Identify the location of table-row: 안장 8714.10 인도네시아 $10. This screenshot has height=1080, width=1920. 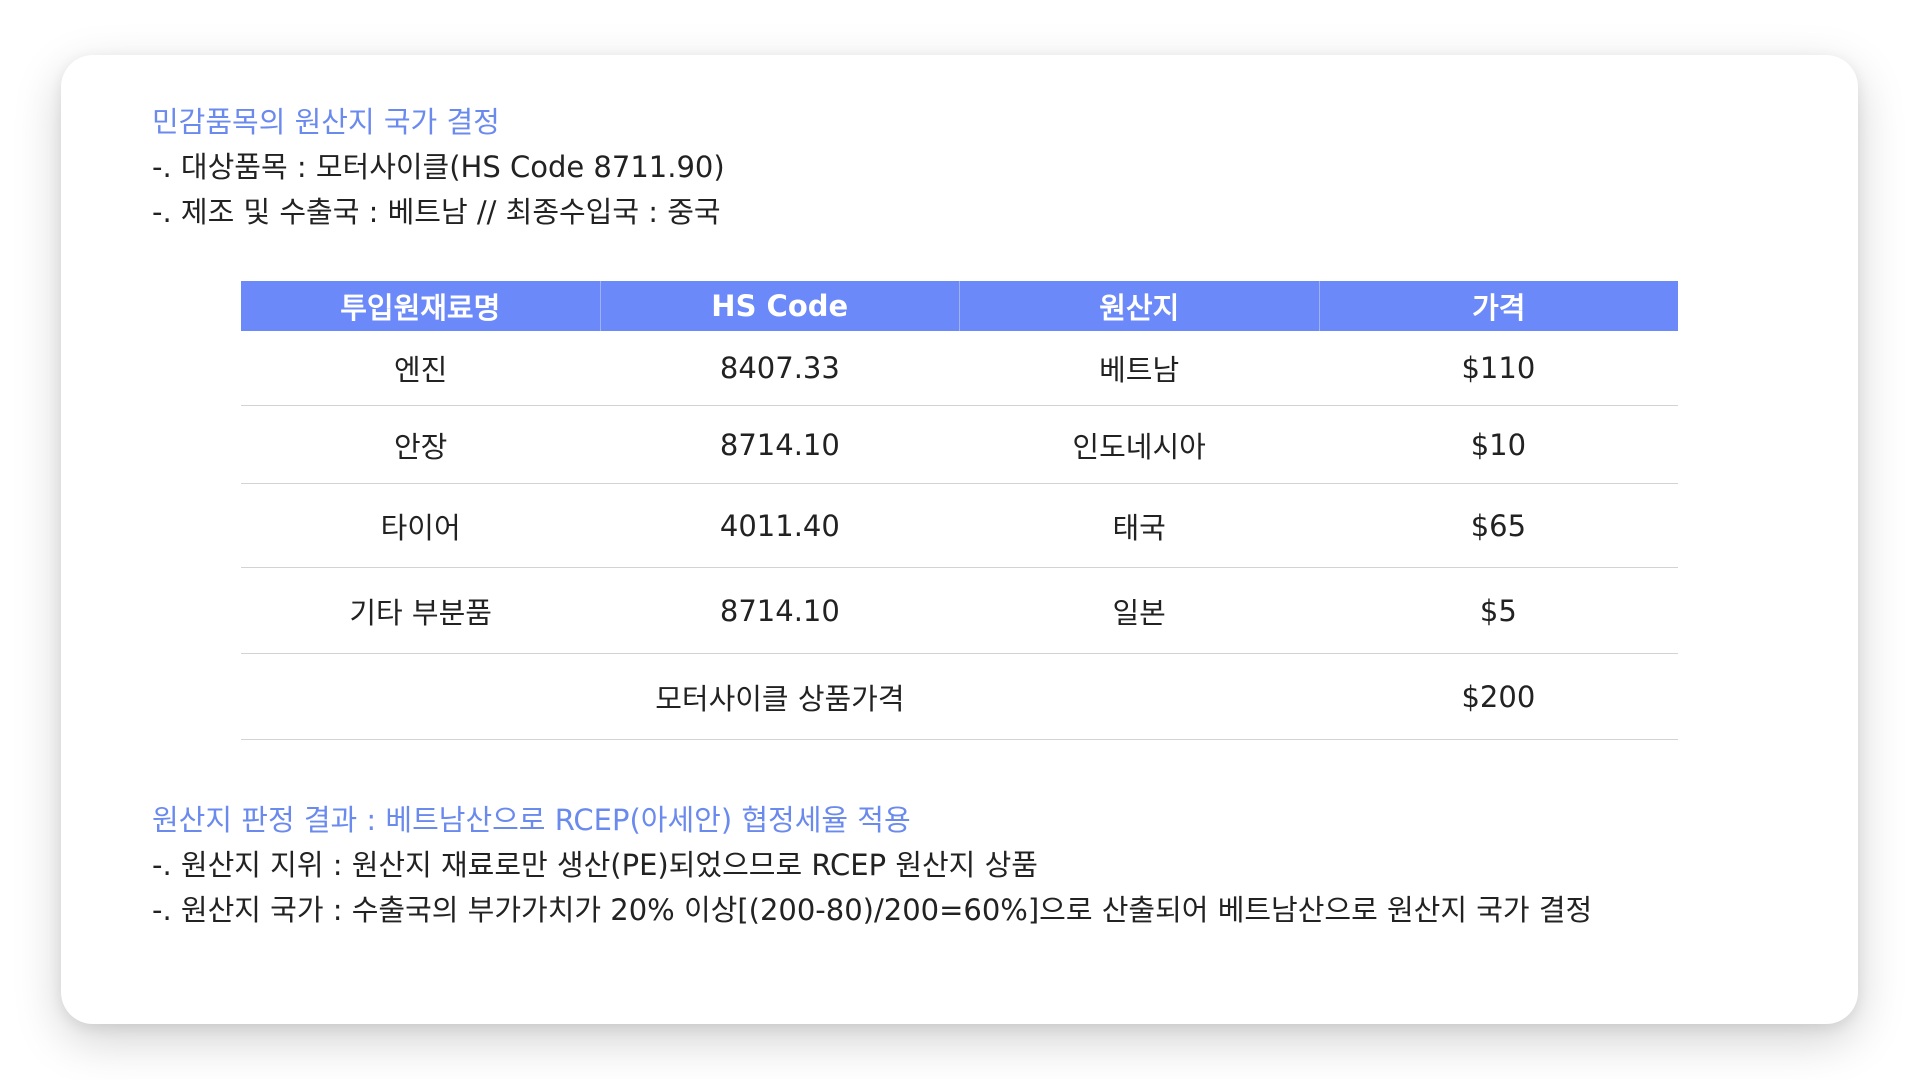
(959, 445).